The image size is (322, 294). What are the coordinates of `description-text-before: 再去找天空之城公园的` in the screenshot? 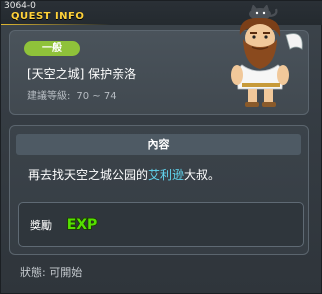 It's located at (88, 175).